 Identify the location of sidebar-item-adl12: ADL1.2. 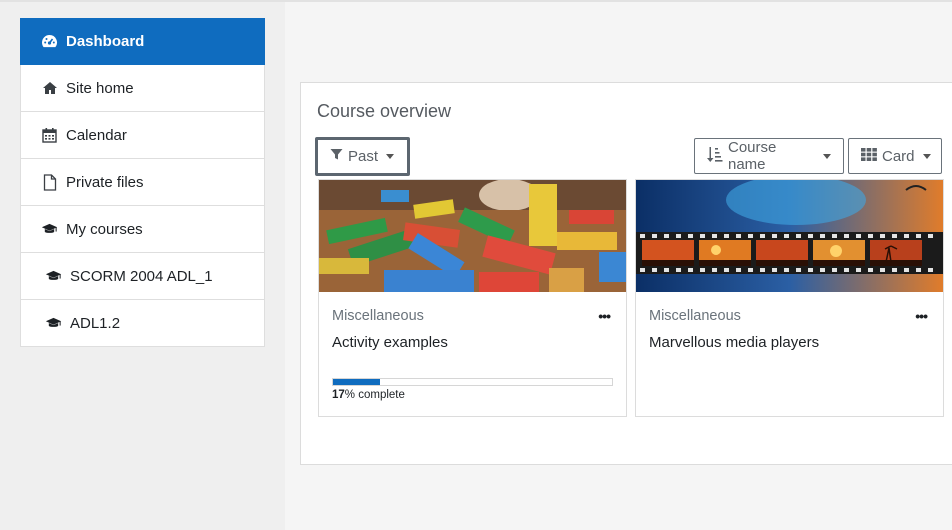
(142, 323).